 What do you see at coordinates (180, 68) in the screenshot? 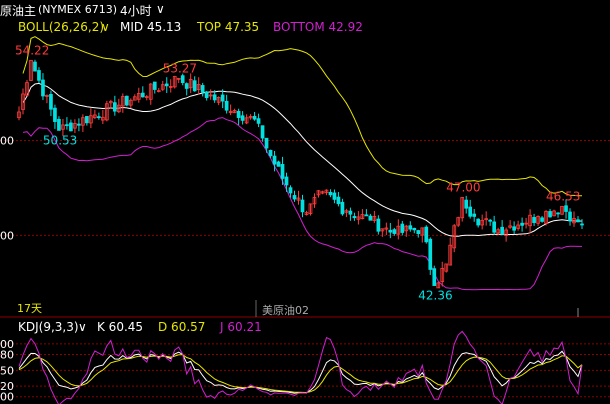
I see `price-annotation: 53.27` at bounding box center [180, 68].